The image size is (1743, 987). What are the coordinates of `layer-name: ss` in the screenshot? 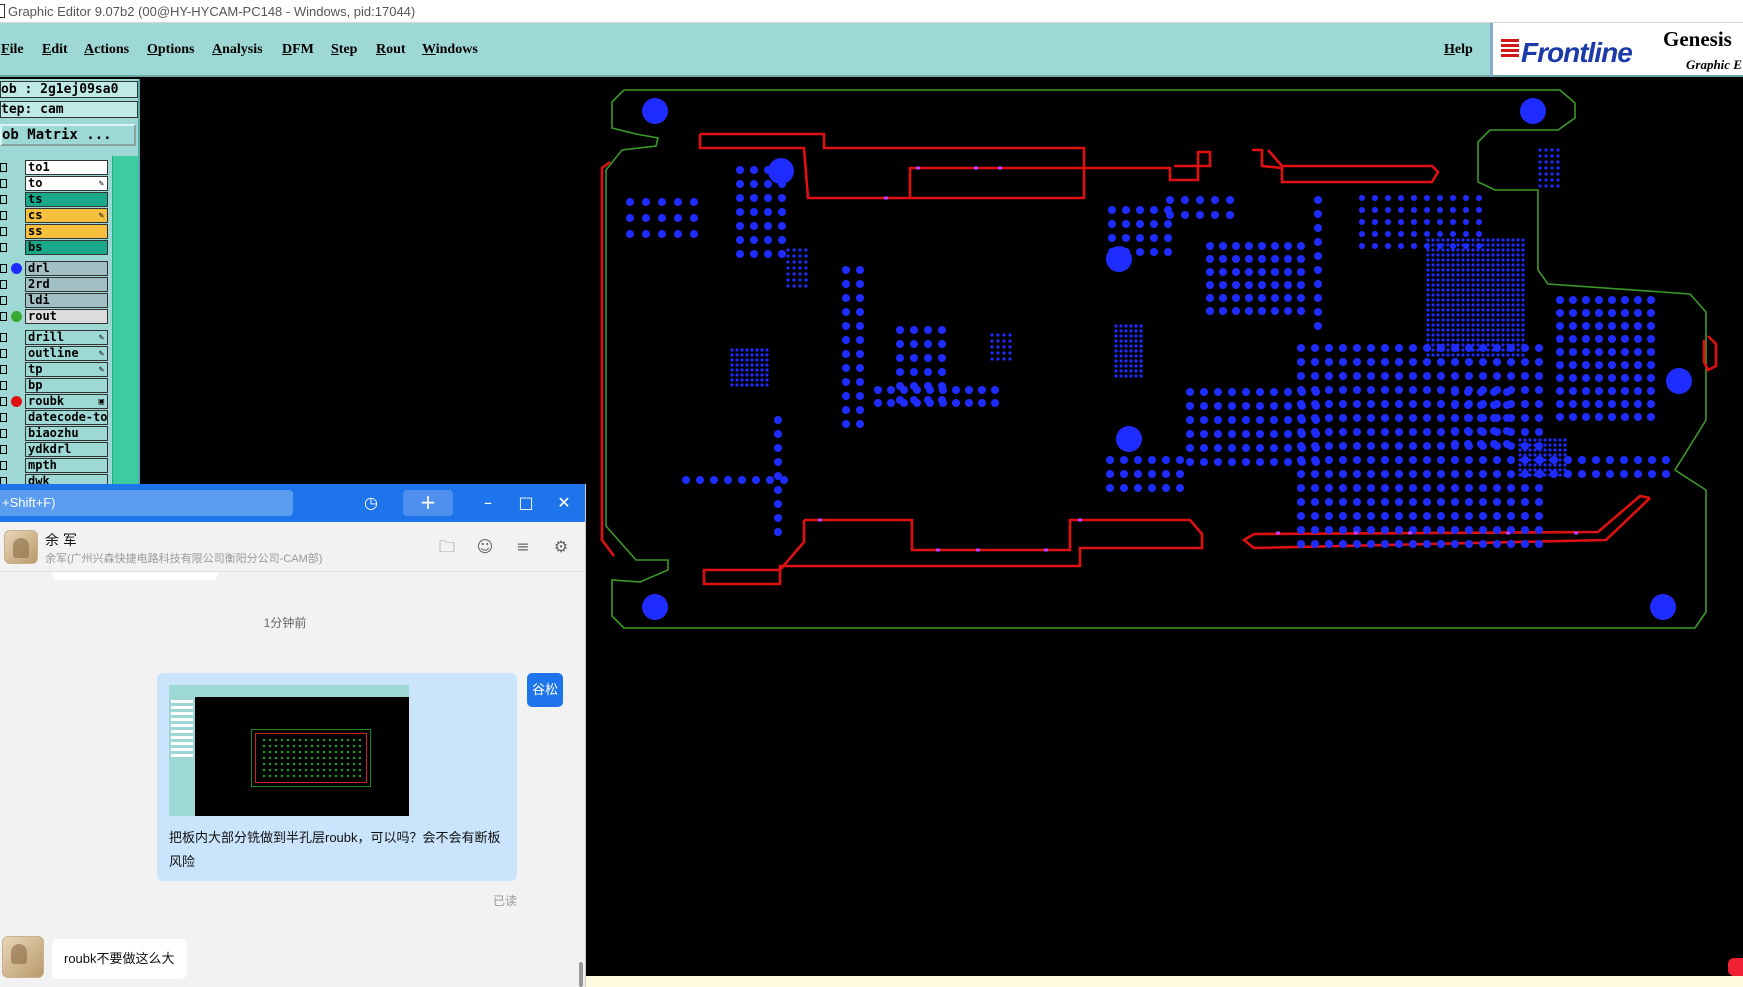 It's located at (66, 231).